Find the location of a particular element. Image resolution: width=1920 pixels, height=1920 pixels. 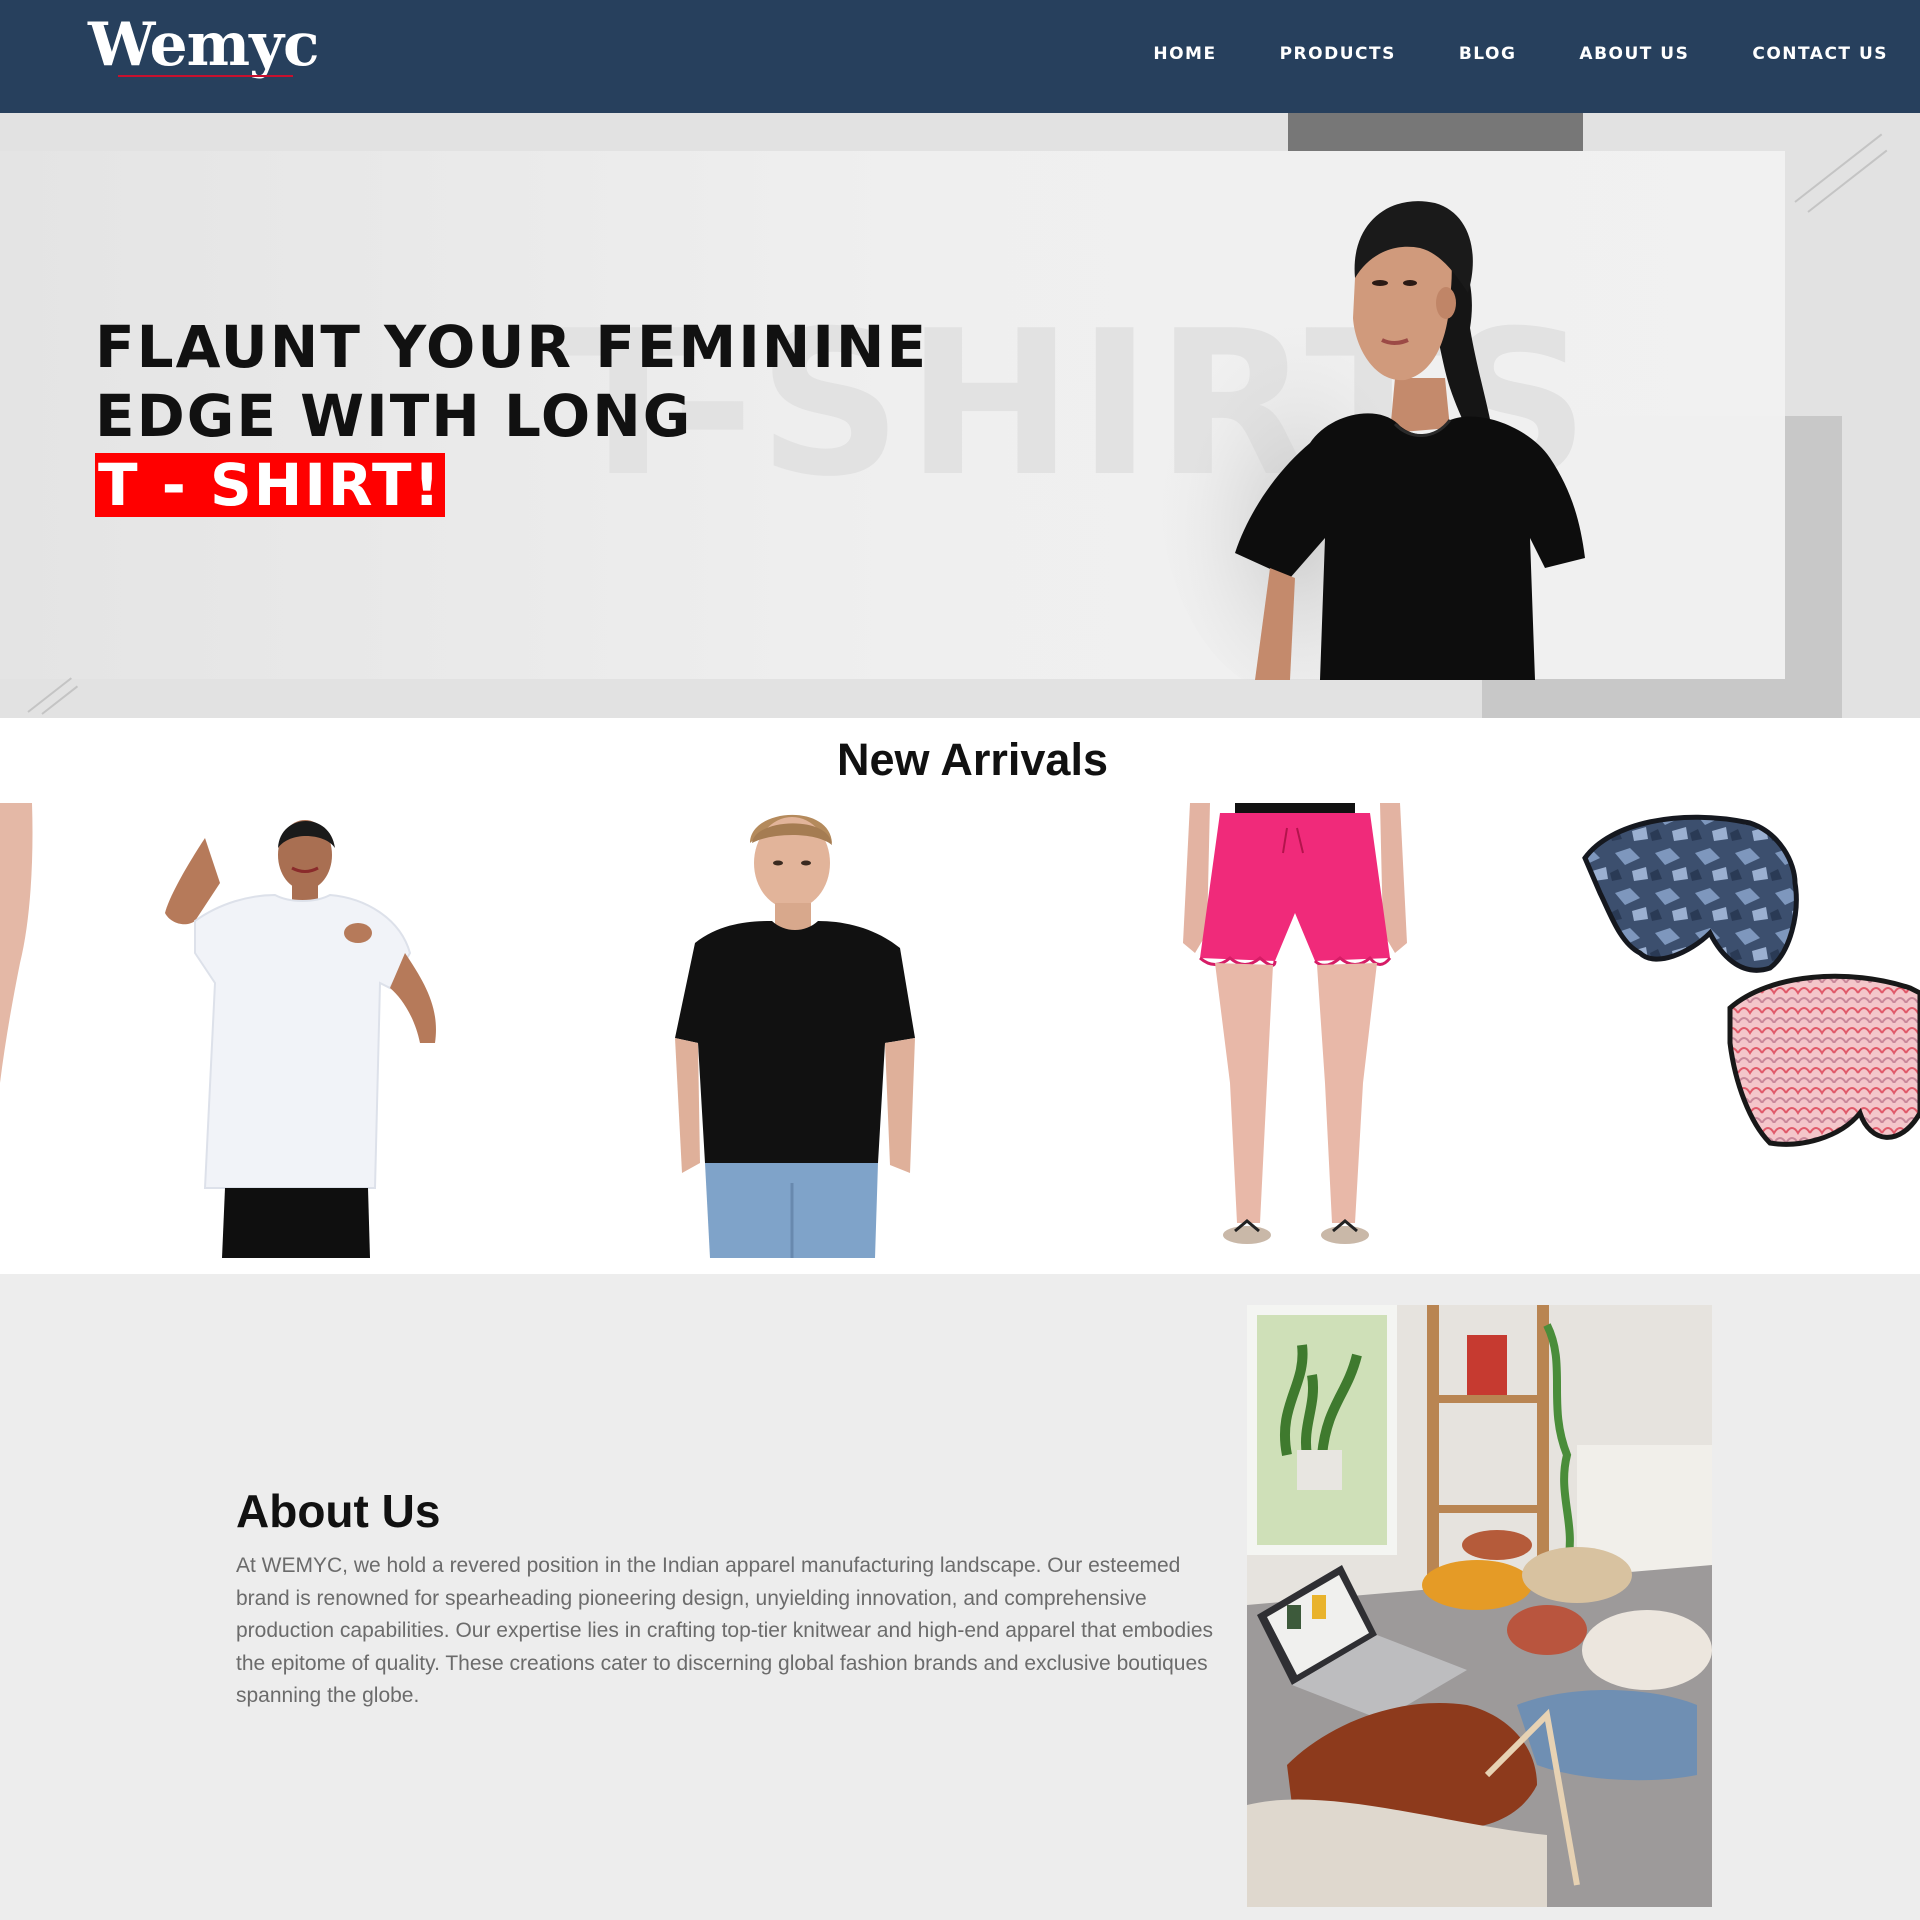

product-card-pink-shorts is located at coordinates (1295, 1030).